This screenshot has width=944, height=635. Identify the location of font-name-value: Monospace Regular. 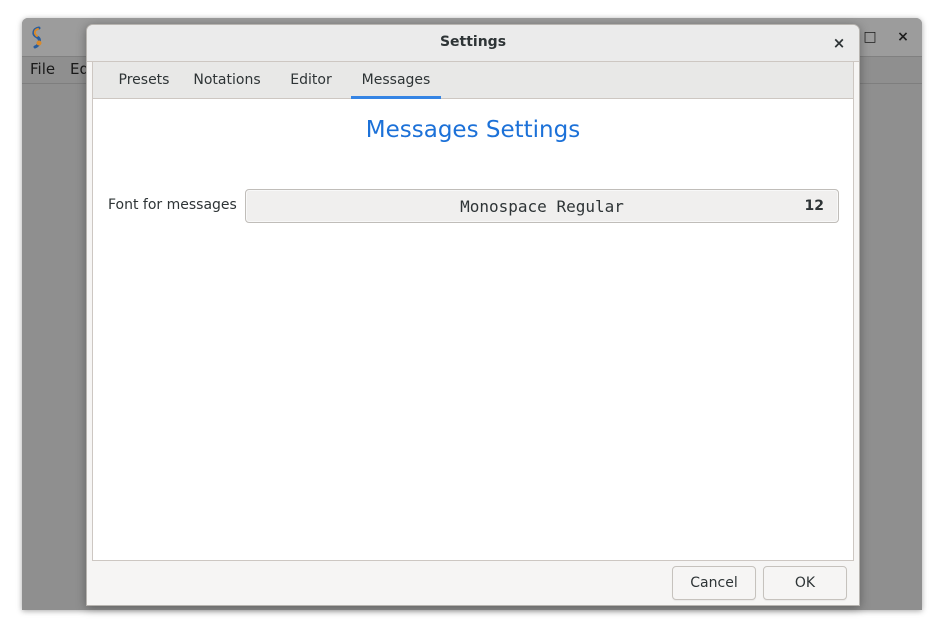
(542, 206).